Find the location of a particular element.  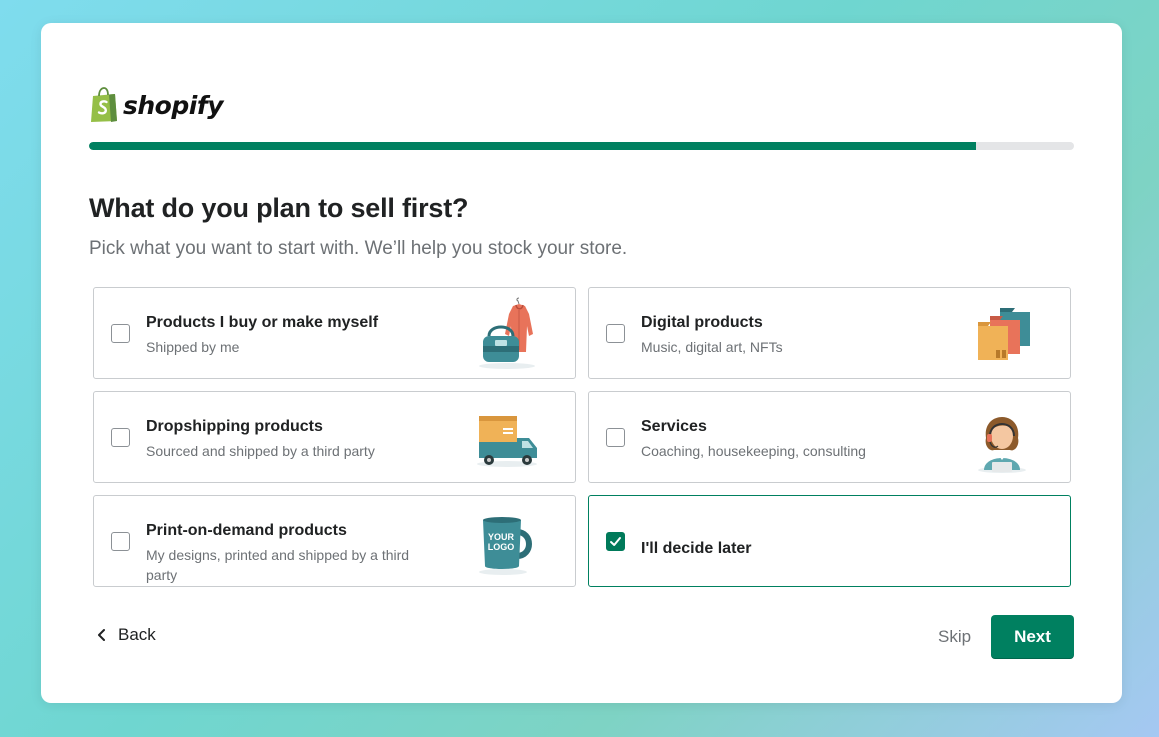

option-title: Products I buy or make myself is located at coordinates (262, 322).